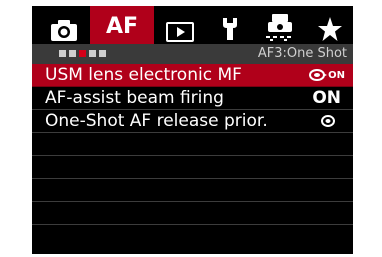 The image size is (382, 257). I want to click on row-value-text: ON, so click(336, 75).